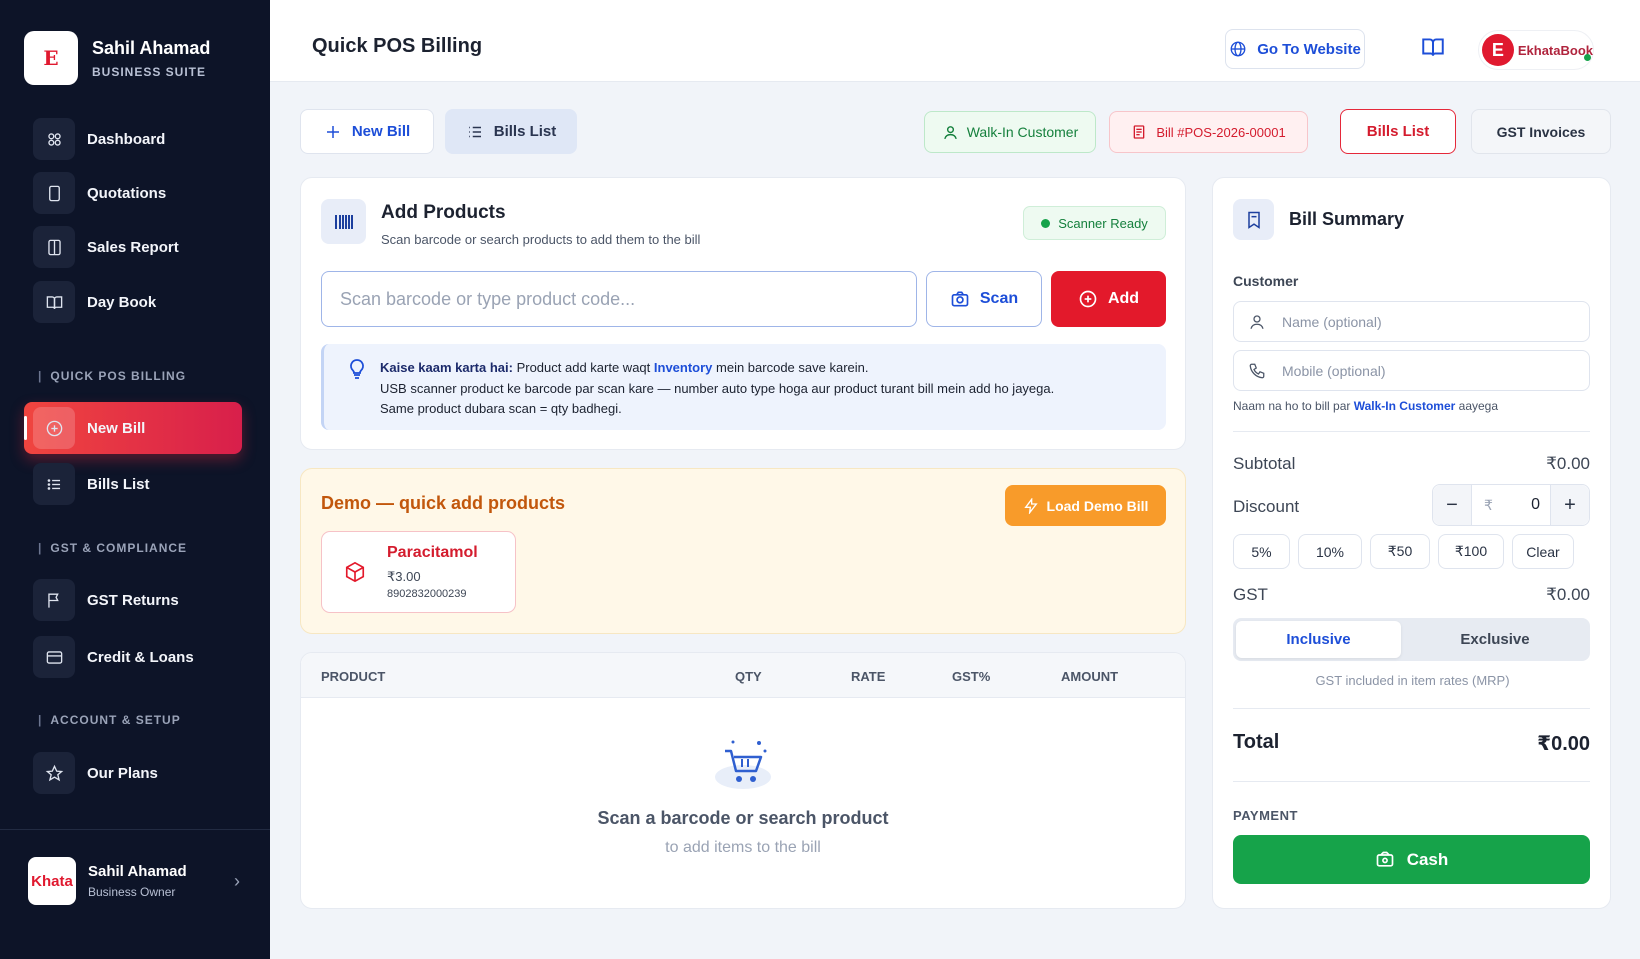 This screenshot has width=1640, height=959. Describe the element at coordinates (116, 428) in the screenshot. I see `sidebar-item-label: New Bill` at that location.